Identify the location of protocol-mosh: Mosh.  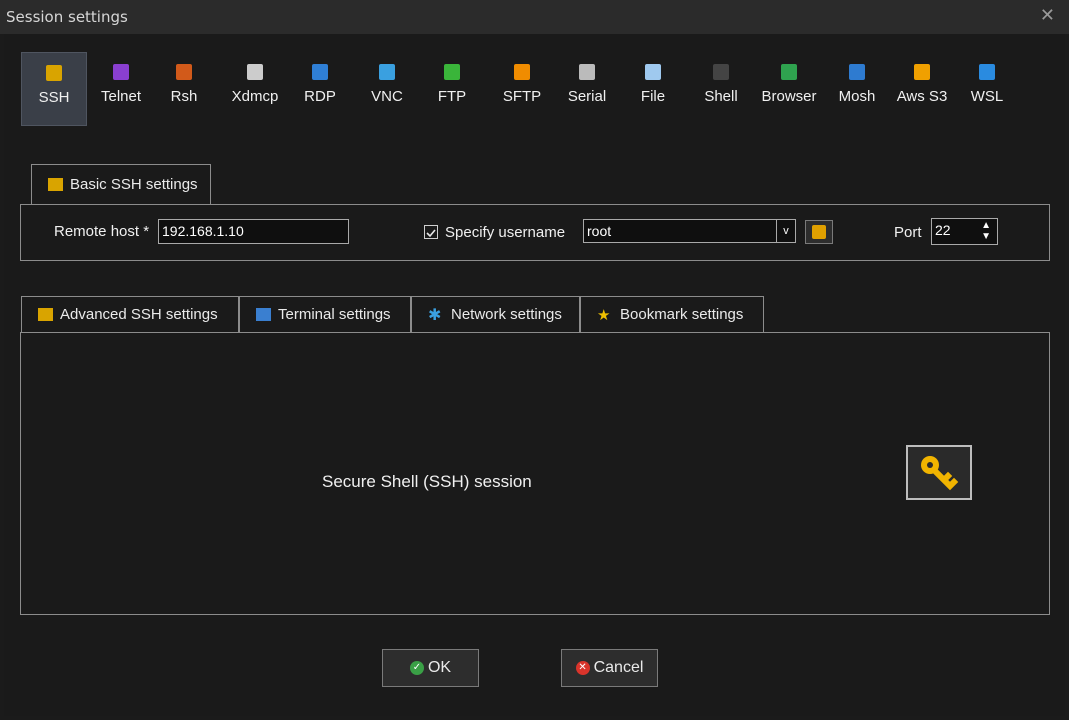
(857, 89).